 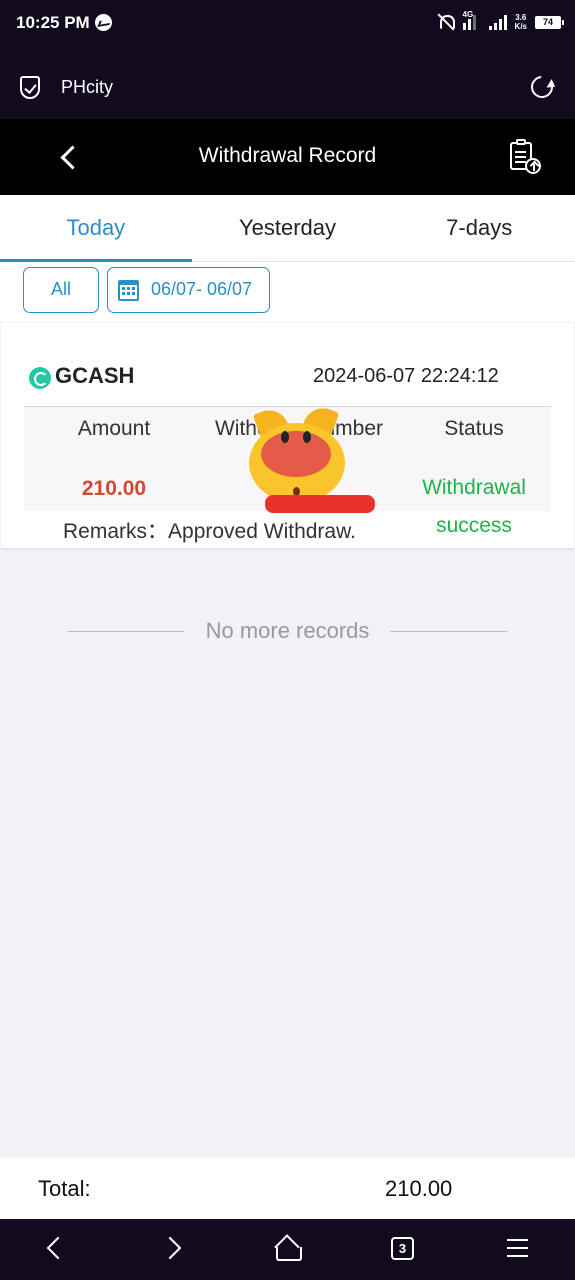 What do you see at coordinates (419, 1188) in the screenshot?
I see `total-value: 210.00` at bounding box center [419, 1188].